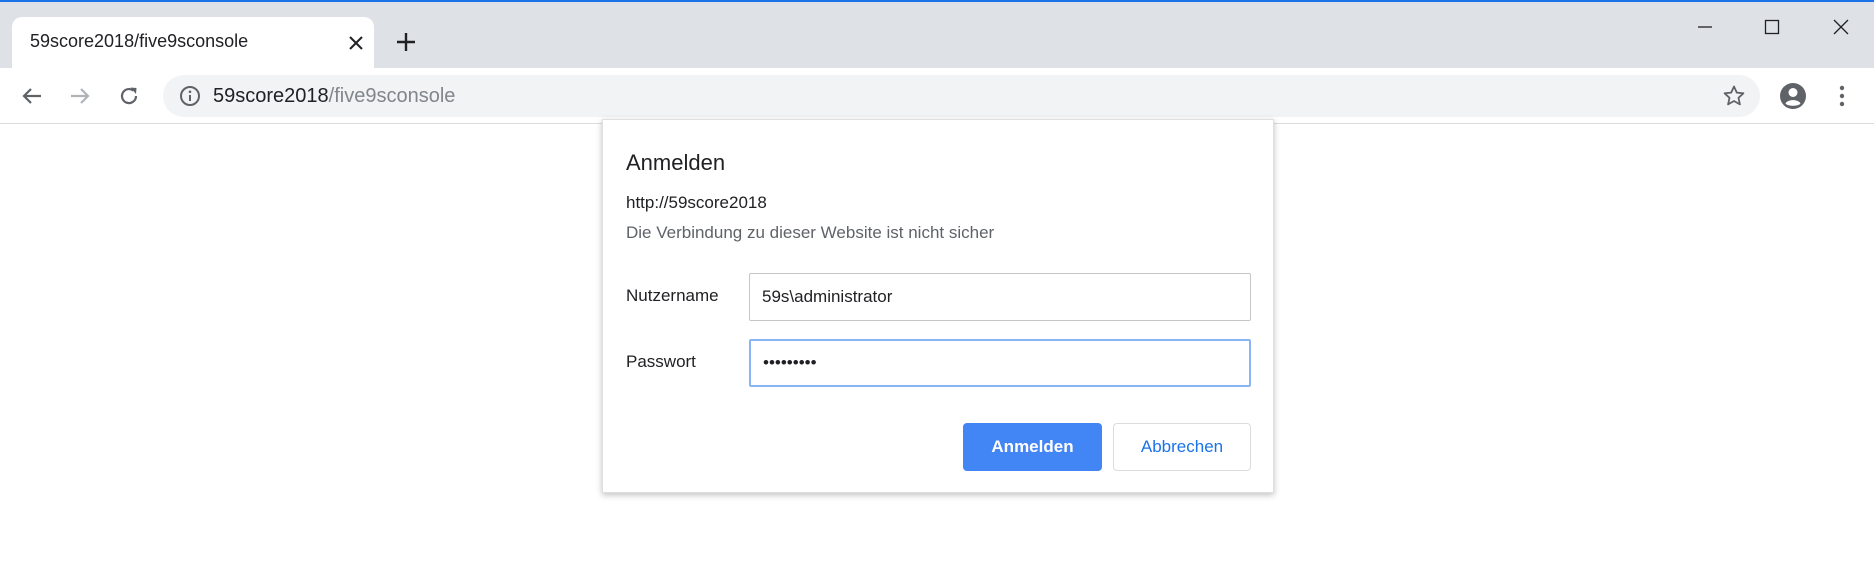 The height and width of the screenshot is (586, 1874). What do you see at coordinates (392, 96) in the screenshot?
I see `url-path: /five9sconsole` at bounding box center [392, 96].